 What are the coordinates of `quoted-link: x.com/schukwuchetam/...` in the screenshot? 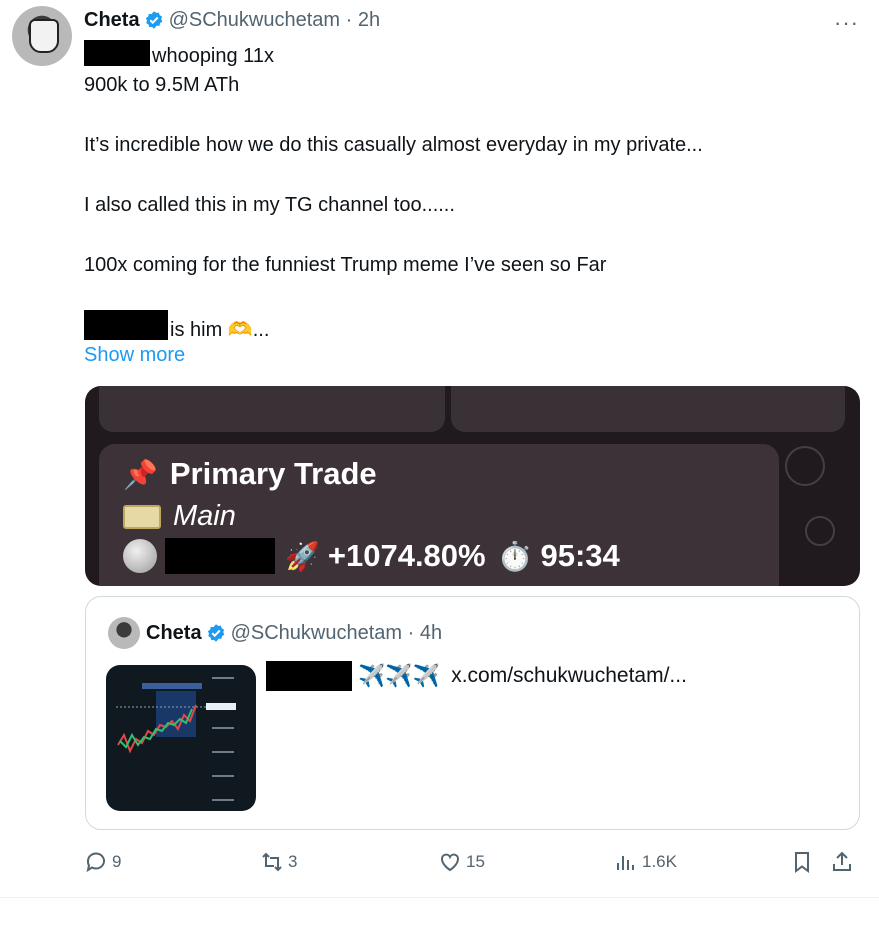 It's located at (569, 676).